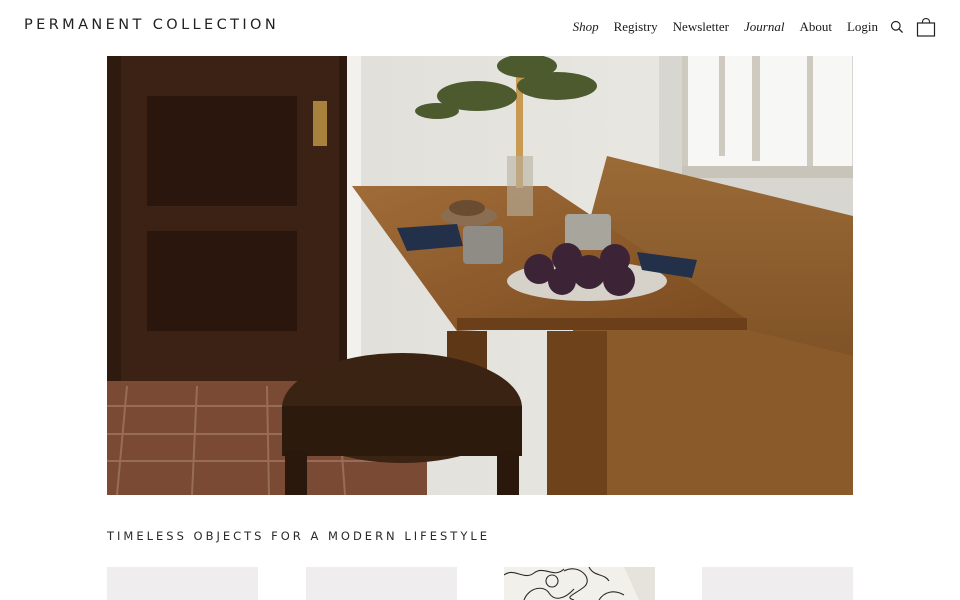  I want to click on nav-link-login: Login, so click(862, 27).